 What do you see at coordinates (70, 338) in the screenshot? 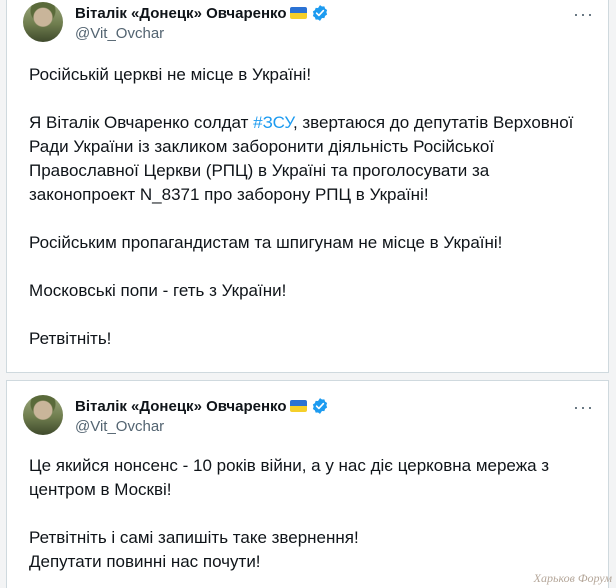
I see `tweet-paragraph: Ретвітніть!` at bounding box center [70, 338].